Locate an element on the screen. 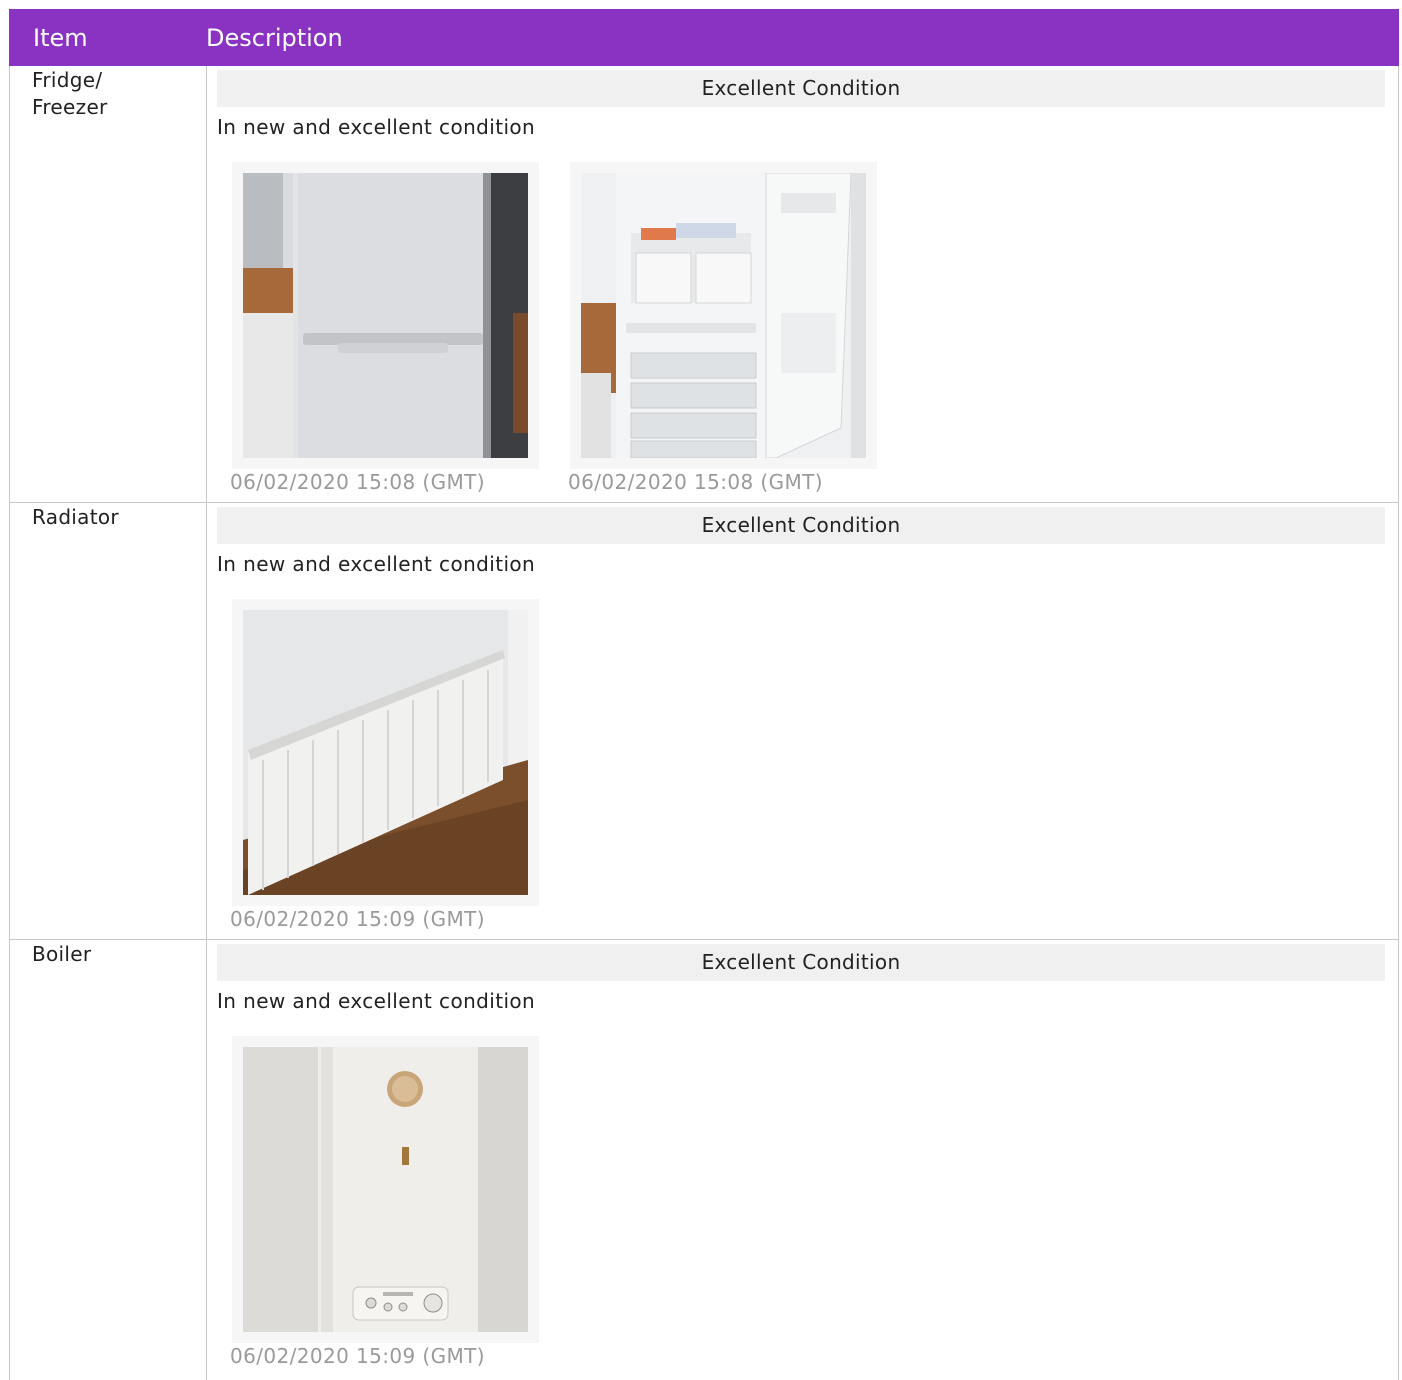  boiler-photo is located at coordinates (385, 1189).